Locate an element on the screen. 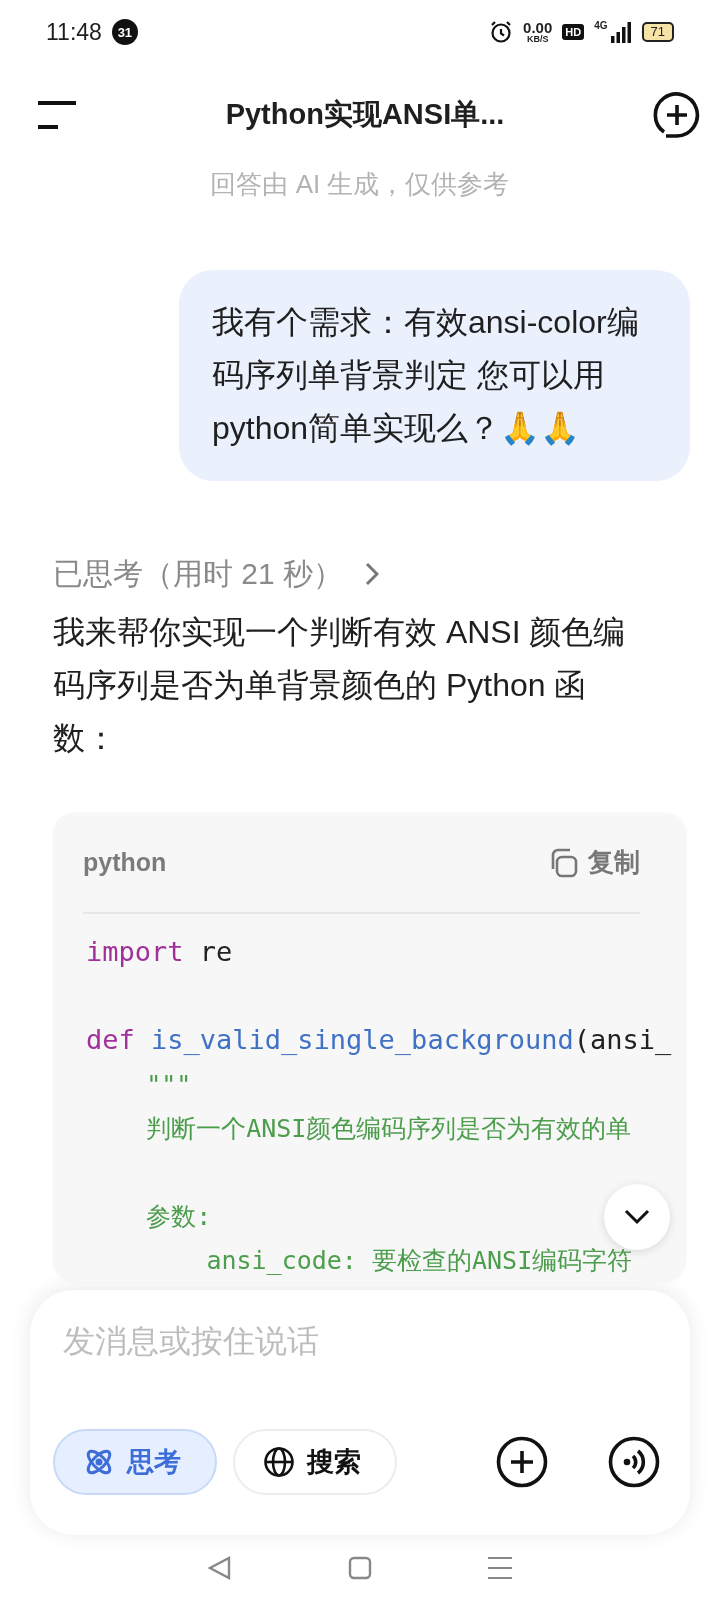  plus-icon is located at coordinates (522, 1462).